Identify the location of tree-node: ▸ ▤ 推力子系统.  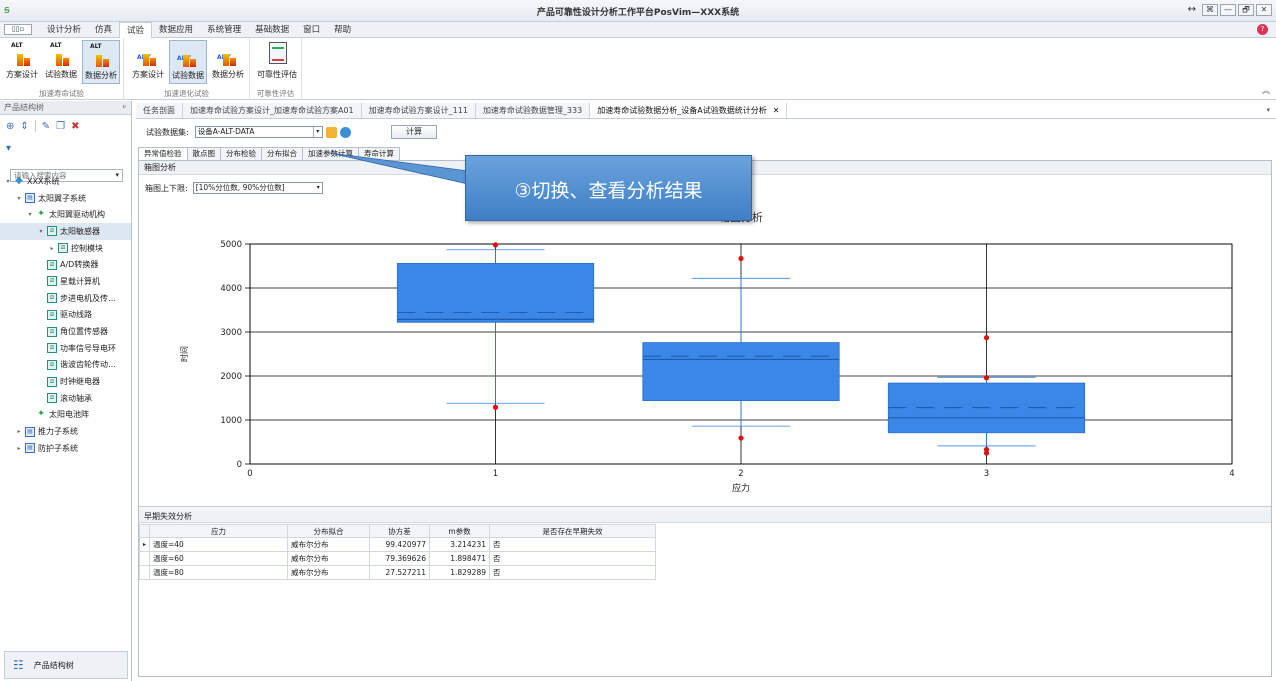
(65, 431).